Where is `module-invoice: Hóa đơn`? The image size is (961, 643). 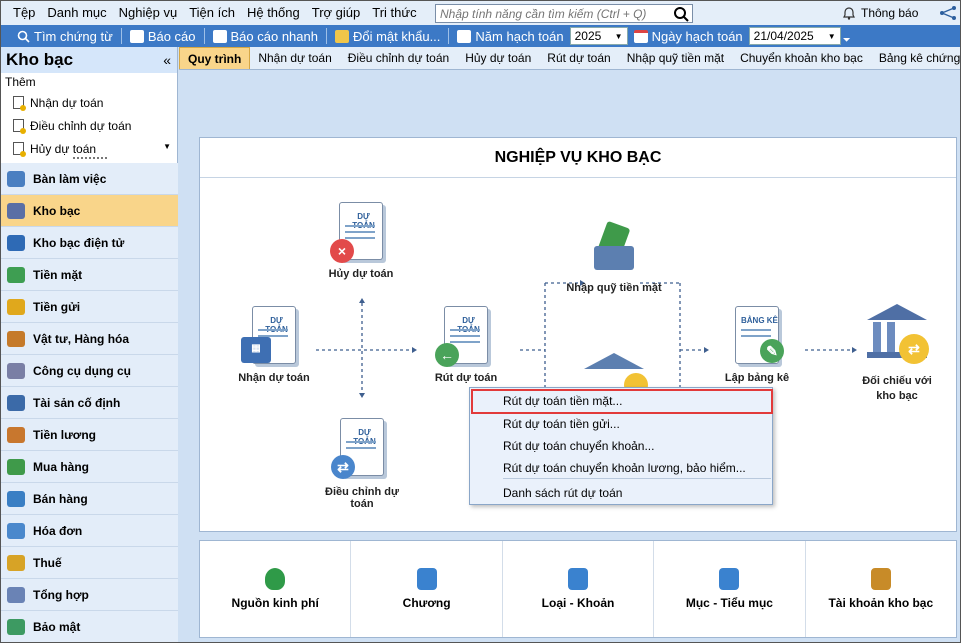 module-invoice: Hóa đơn is located at coordinates (89, 531).